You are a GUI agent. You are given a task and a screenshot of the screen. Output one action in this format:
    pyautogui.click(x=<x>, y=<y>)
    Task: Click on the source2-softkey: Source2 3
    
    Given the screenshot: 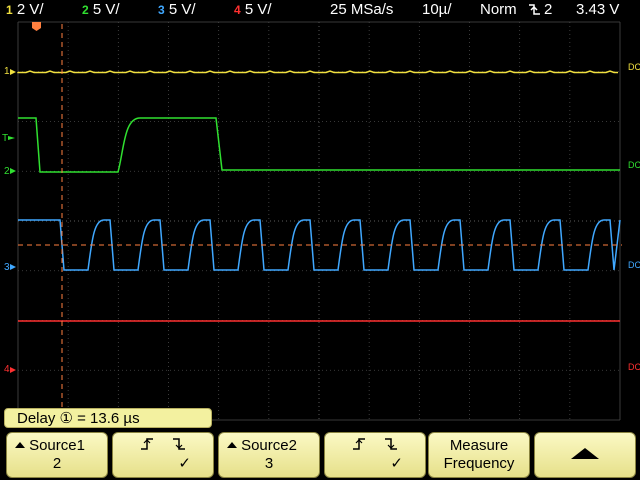 What is the action you would take?
    pyautogui.click(x=269, y=455)
    